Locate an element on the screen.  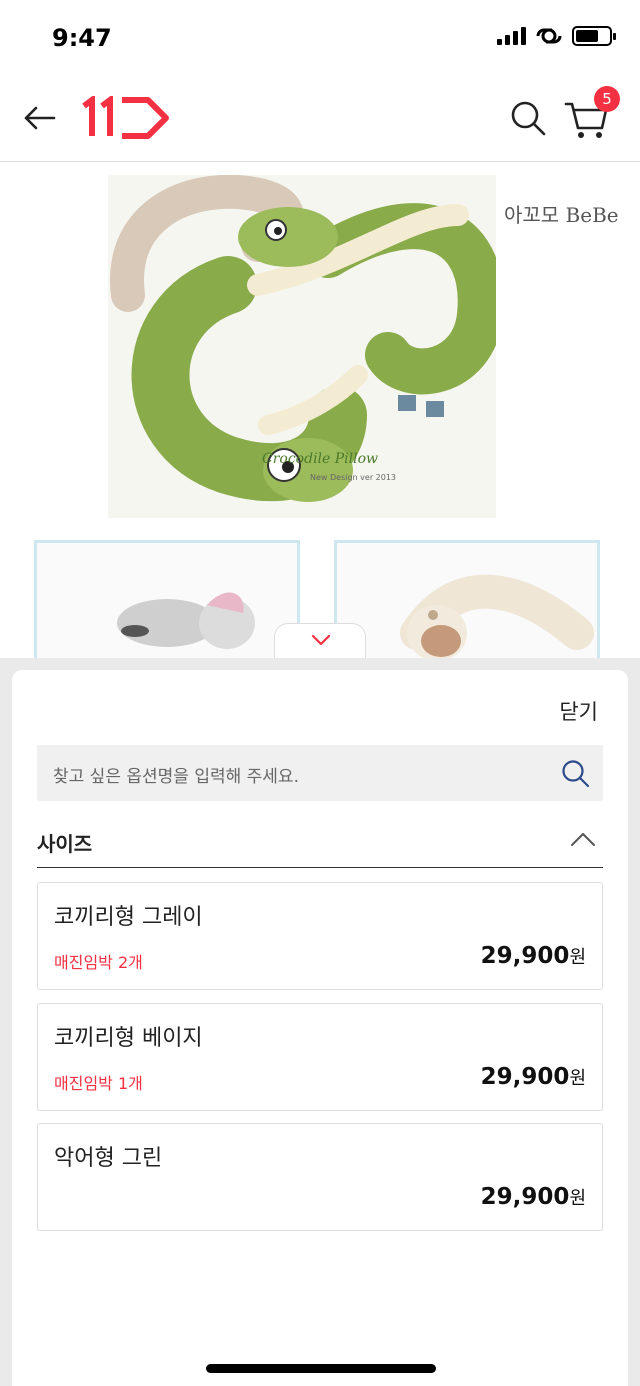
close-button: 닫기 is located at coordinates (578, 711).